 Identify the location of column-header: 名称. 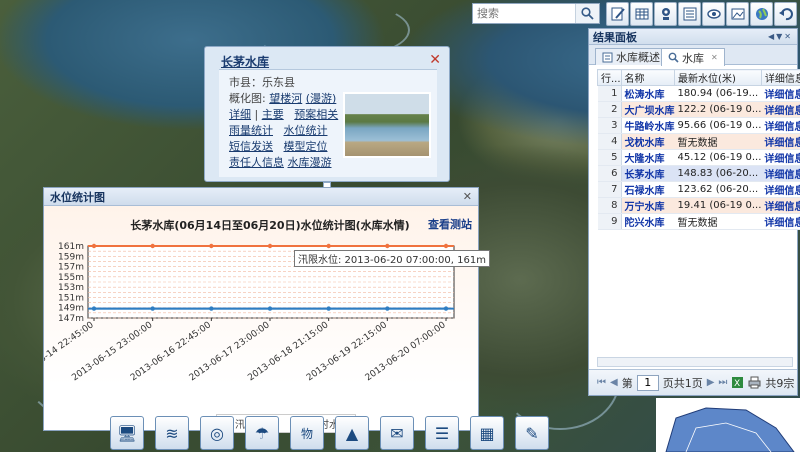
(648, 77).